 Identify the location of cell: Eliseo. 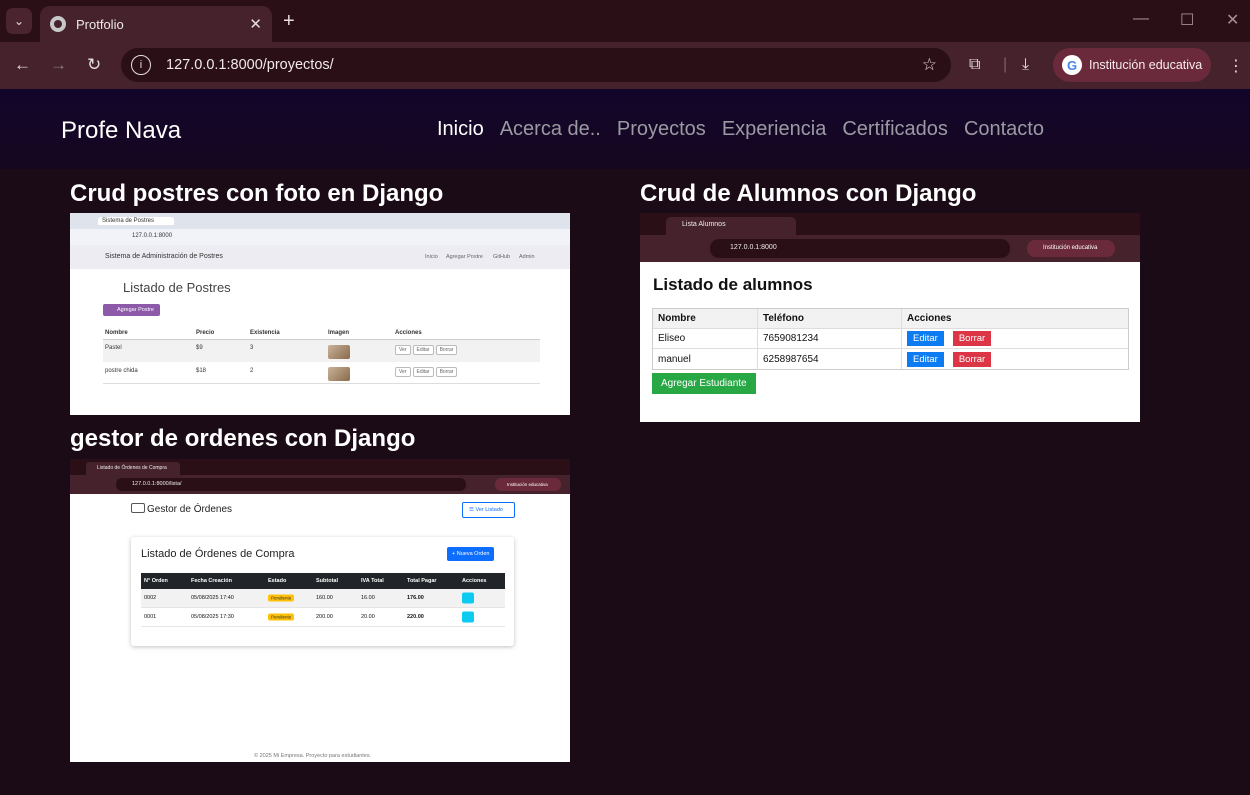
(705, 338).